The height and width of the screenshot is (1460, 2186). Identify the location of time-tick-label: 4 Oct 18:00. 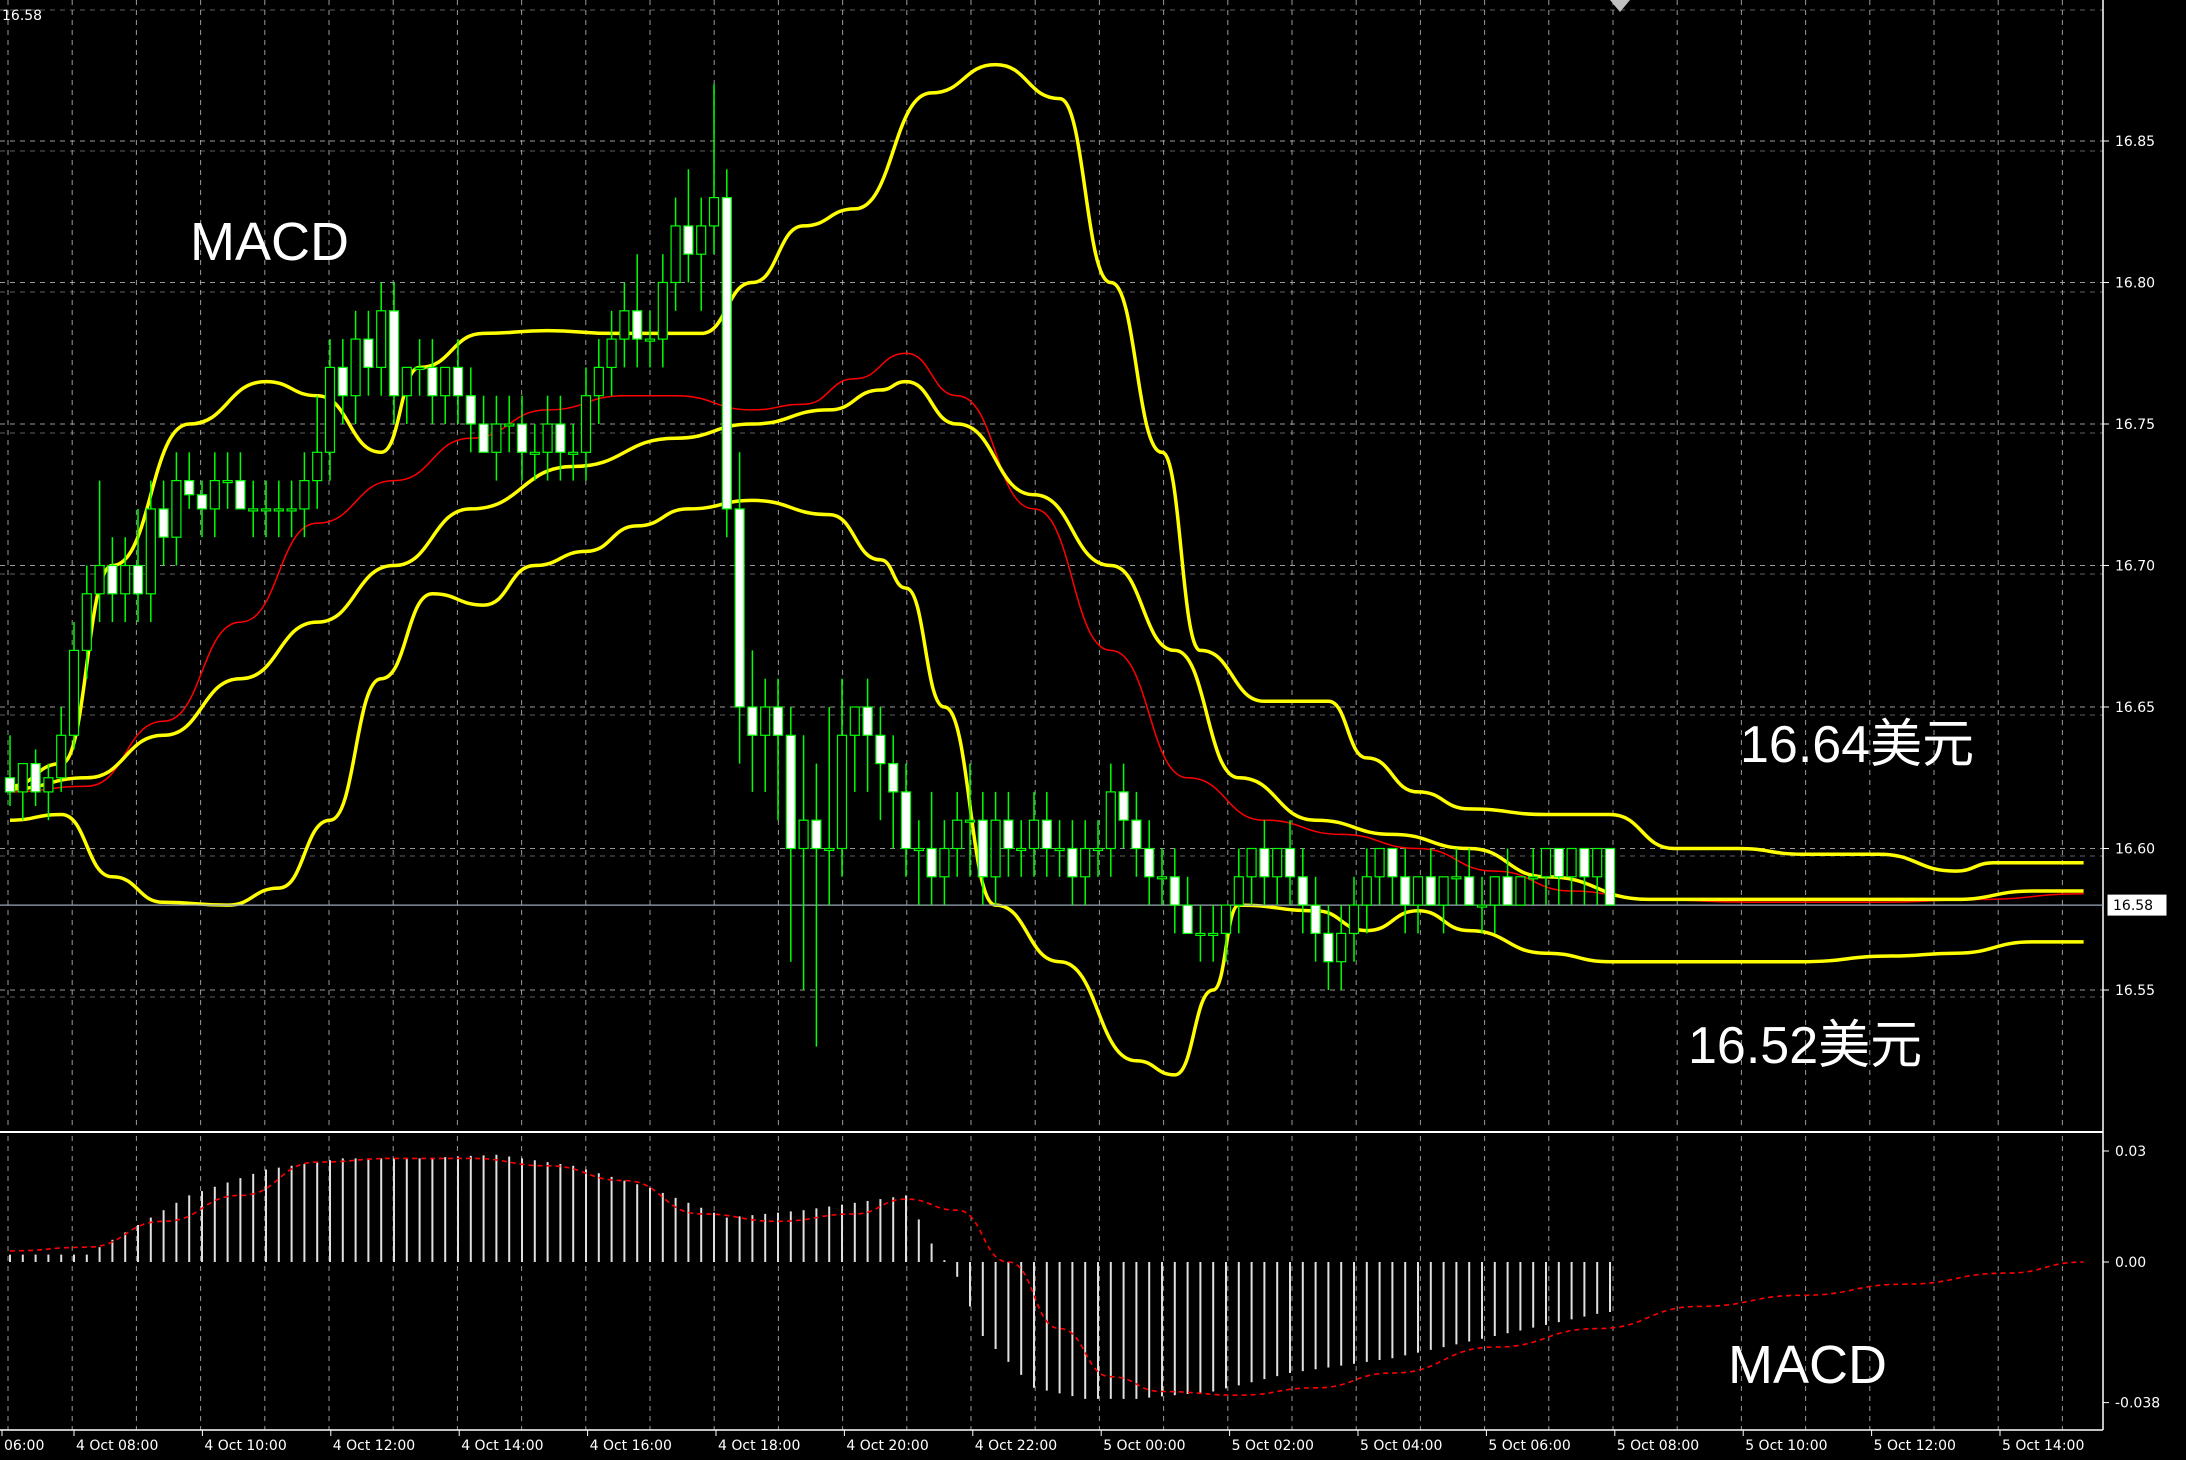
(759, 1446).